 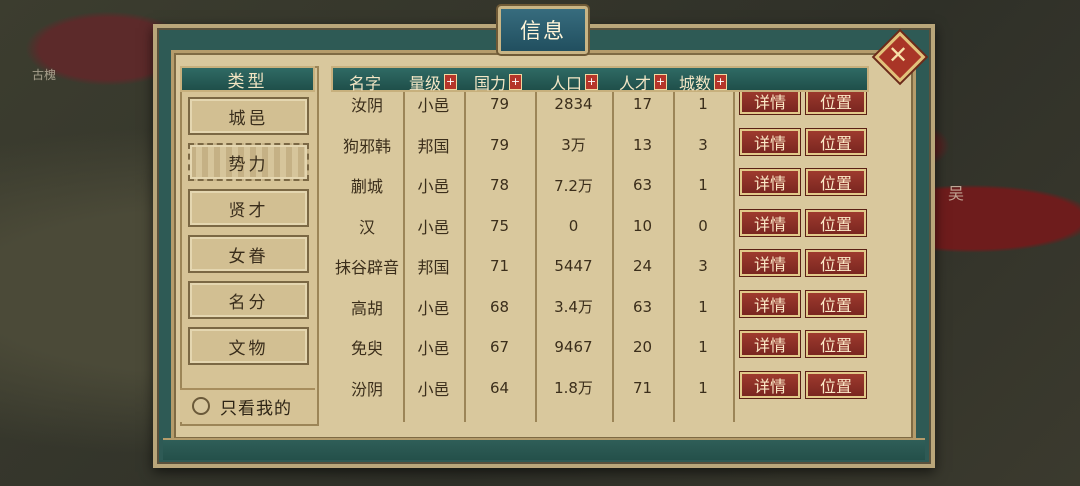 I want to click on cell-talent: 20, so click(x=642, y=347).